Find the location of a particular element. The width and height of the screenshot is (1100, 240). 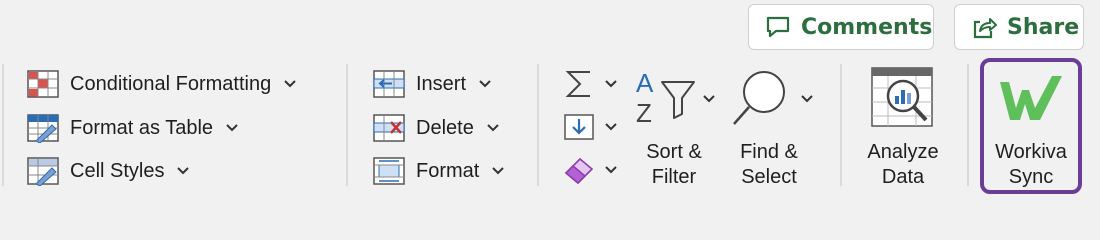

sort-filter-button: A Z Sort & Filter is located at coordinates (676, 128).